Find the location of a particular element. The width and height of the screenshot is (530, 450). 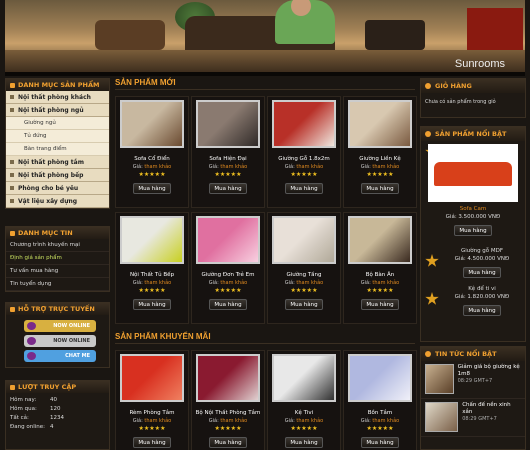

sofa-image is located at coordinates (473, 174).